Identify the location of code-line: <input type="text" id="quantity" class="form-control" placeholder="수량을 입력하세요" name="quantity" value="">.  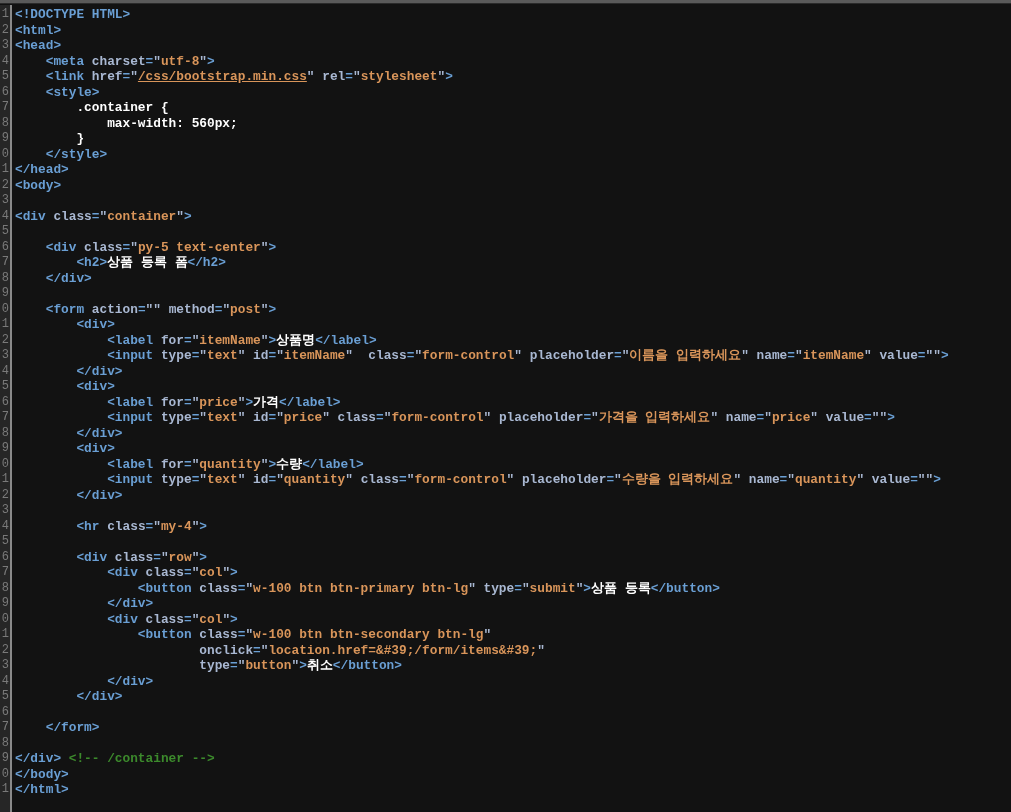
(523, 479).